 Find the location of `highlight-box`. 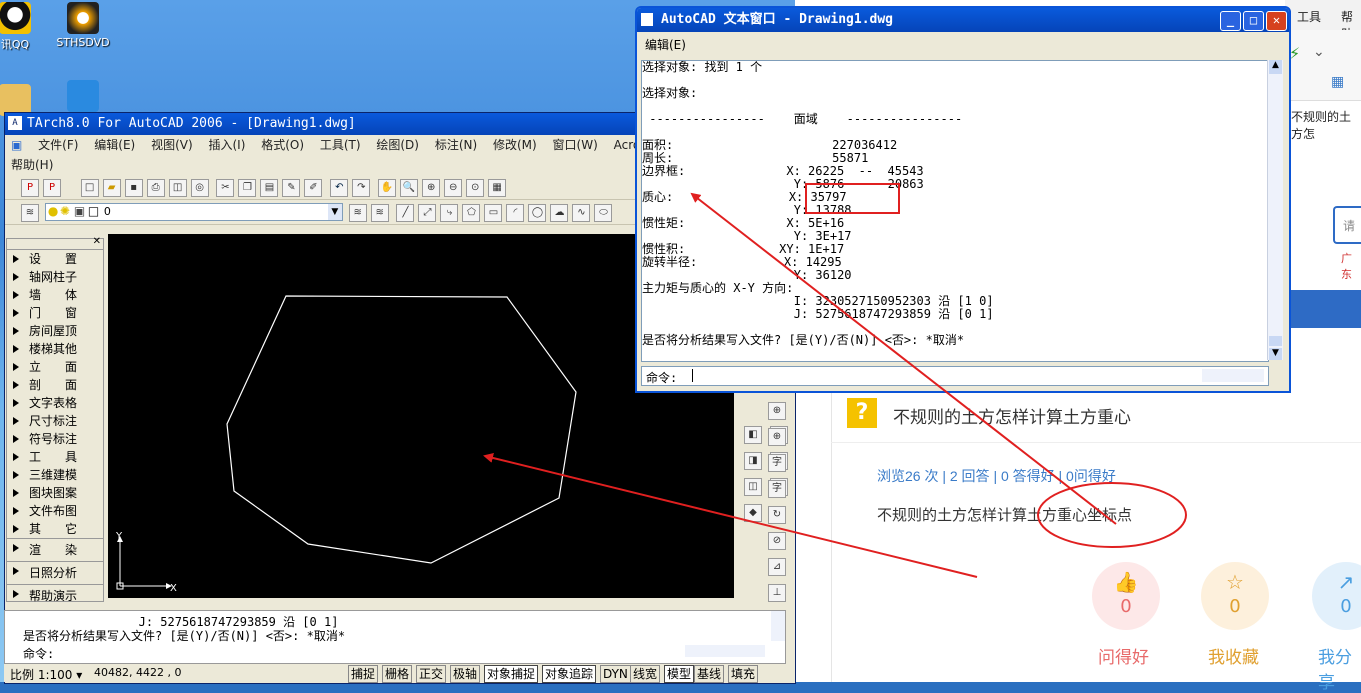

highlight-box is located at coordinates (852, 198).